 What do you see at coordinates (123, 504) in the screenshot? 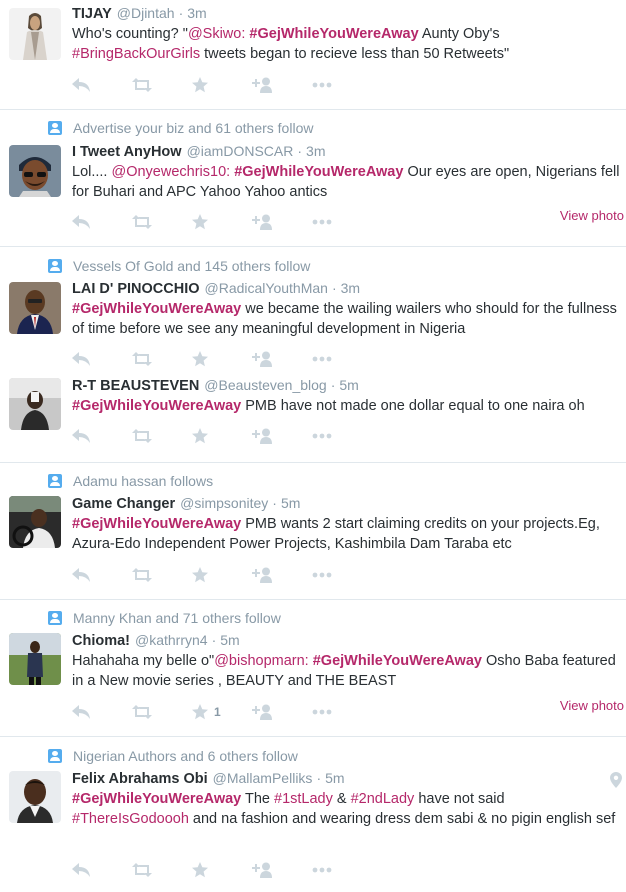
I see `author-name: Game Changer` at bounding box center [123, 504].